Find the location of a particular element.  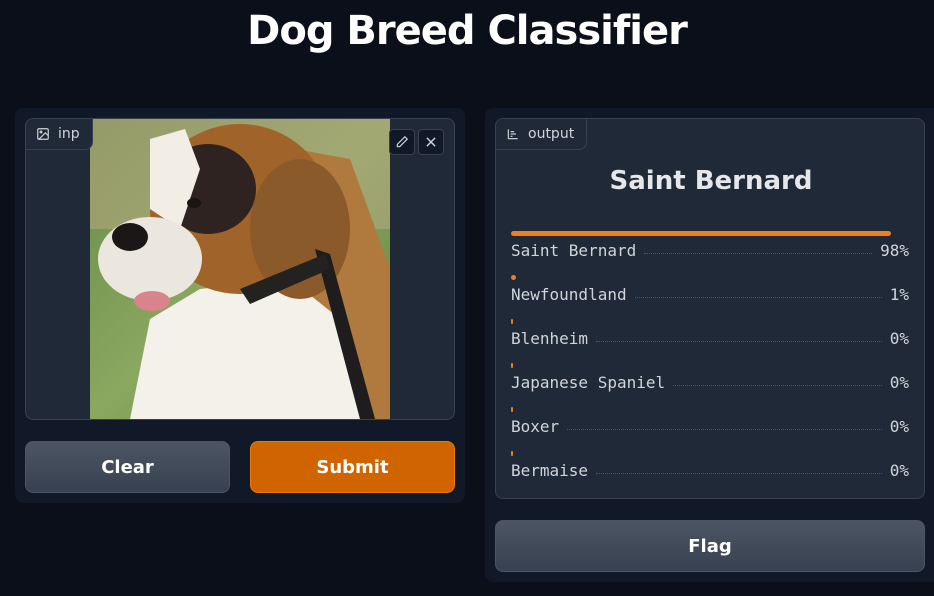

confidence-row: Blenheim 0% is located at coordinates (711, 341).